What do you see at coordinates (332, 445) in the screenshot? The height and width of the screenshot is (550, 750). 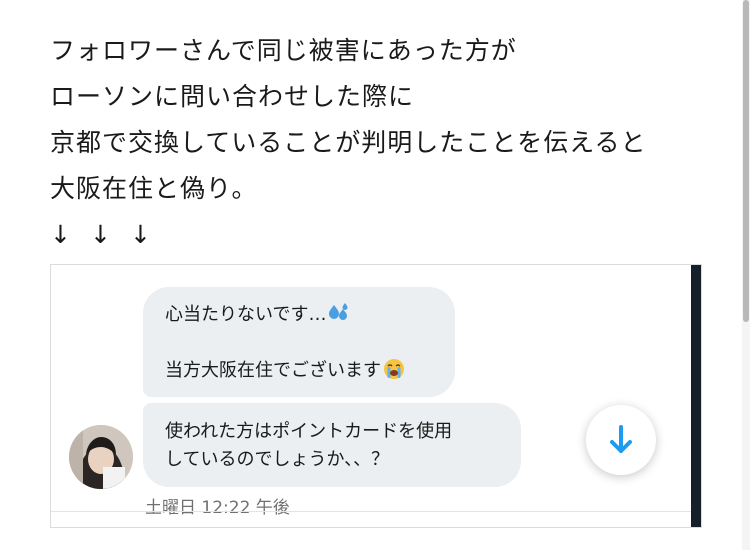 I see `chat-bubble: 使われた方はポイントカードを使用 しているのでしょうか、、？` at bounding box center [332, 445].